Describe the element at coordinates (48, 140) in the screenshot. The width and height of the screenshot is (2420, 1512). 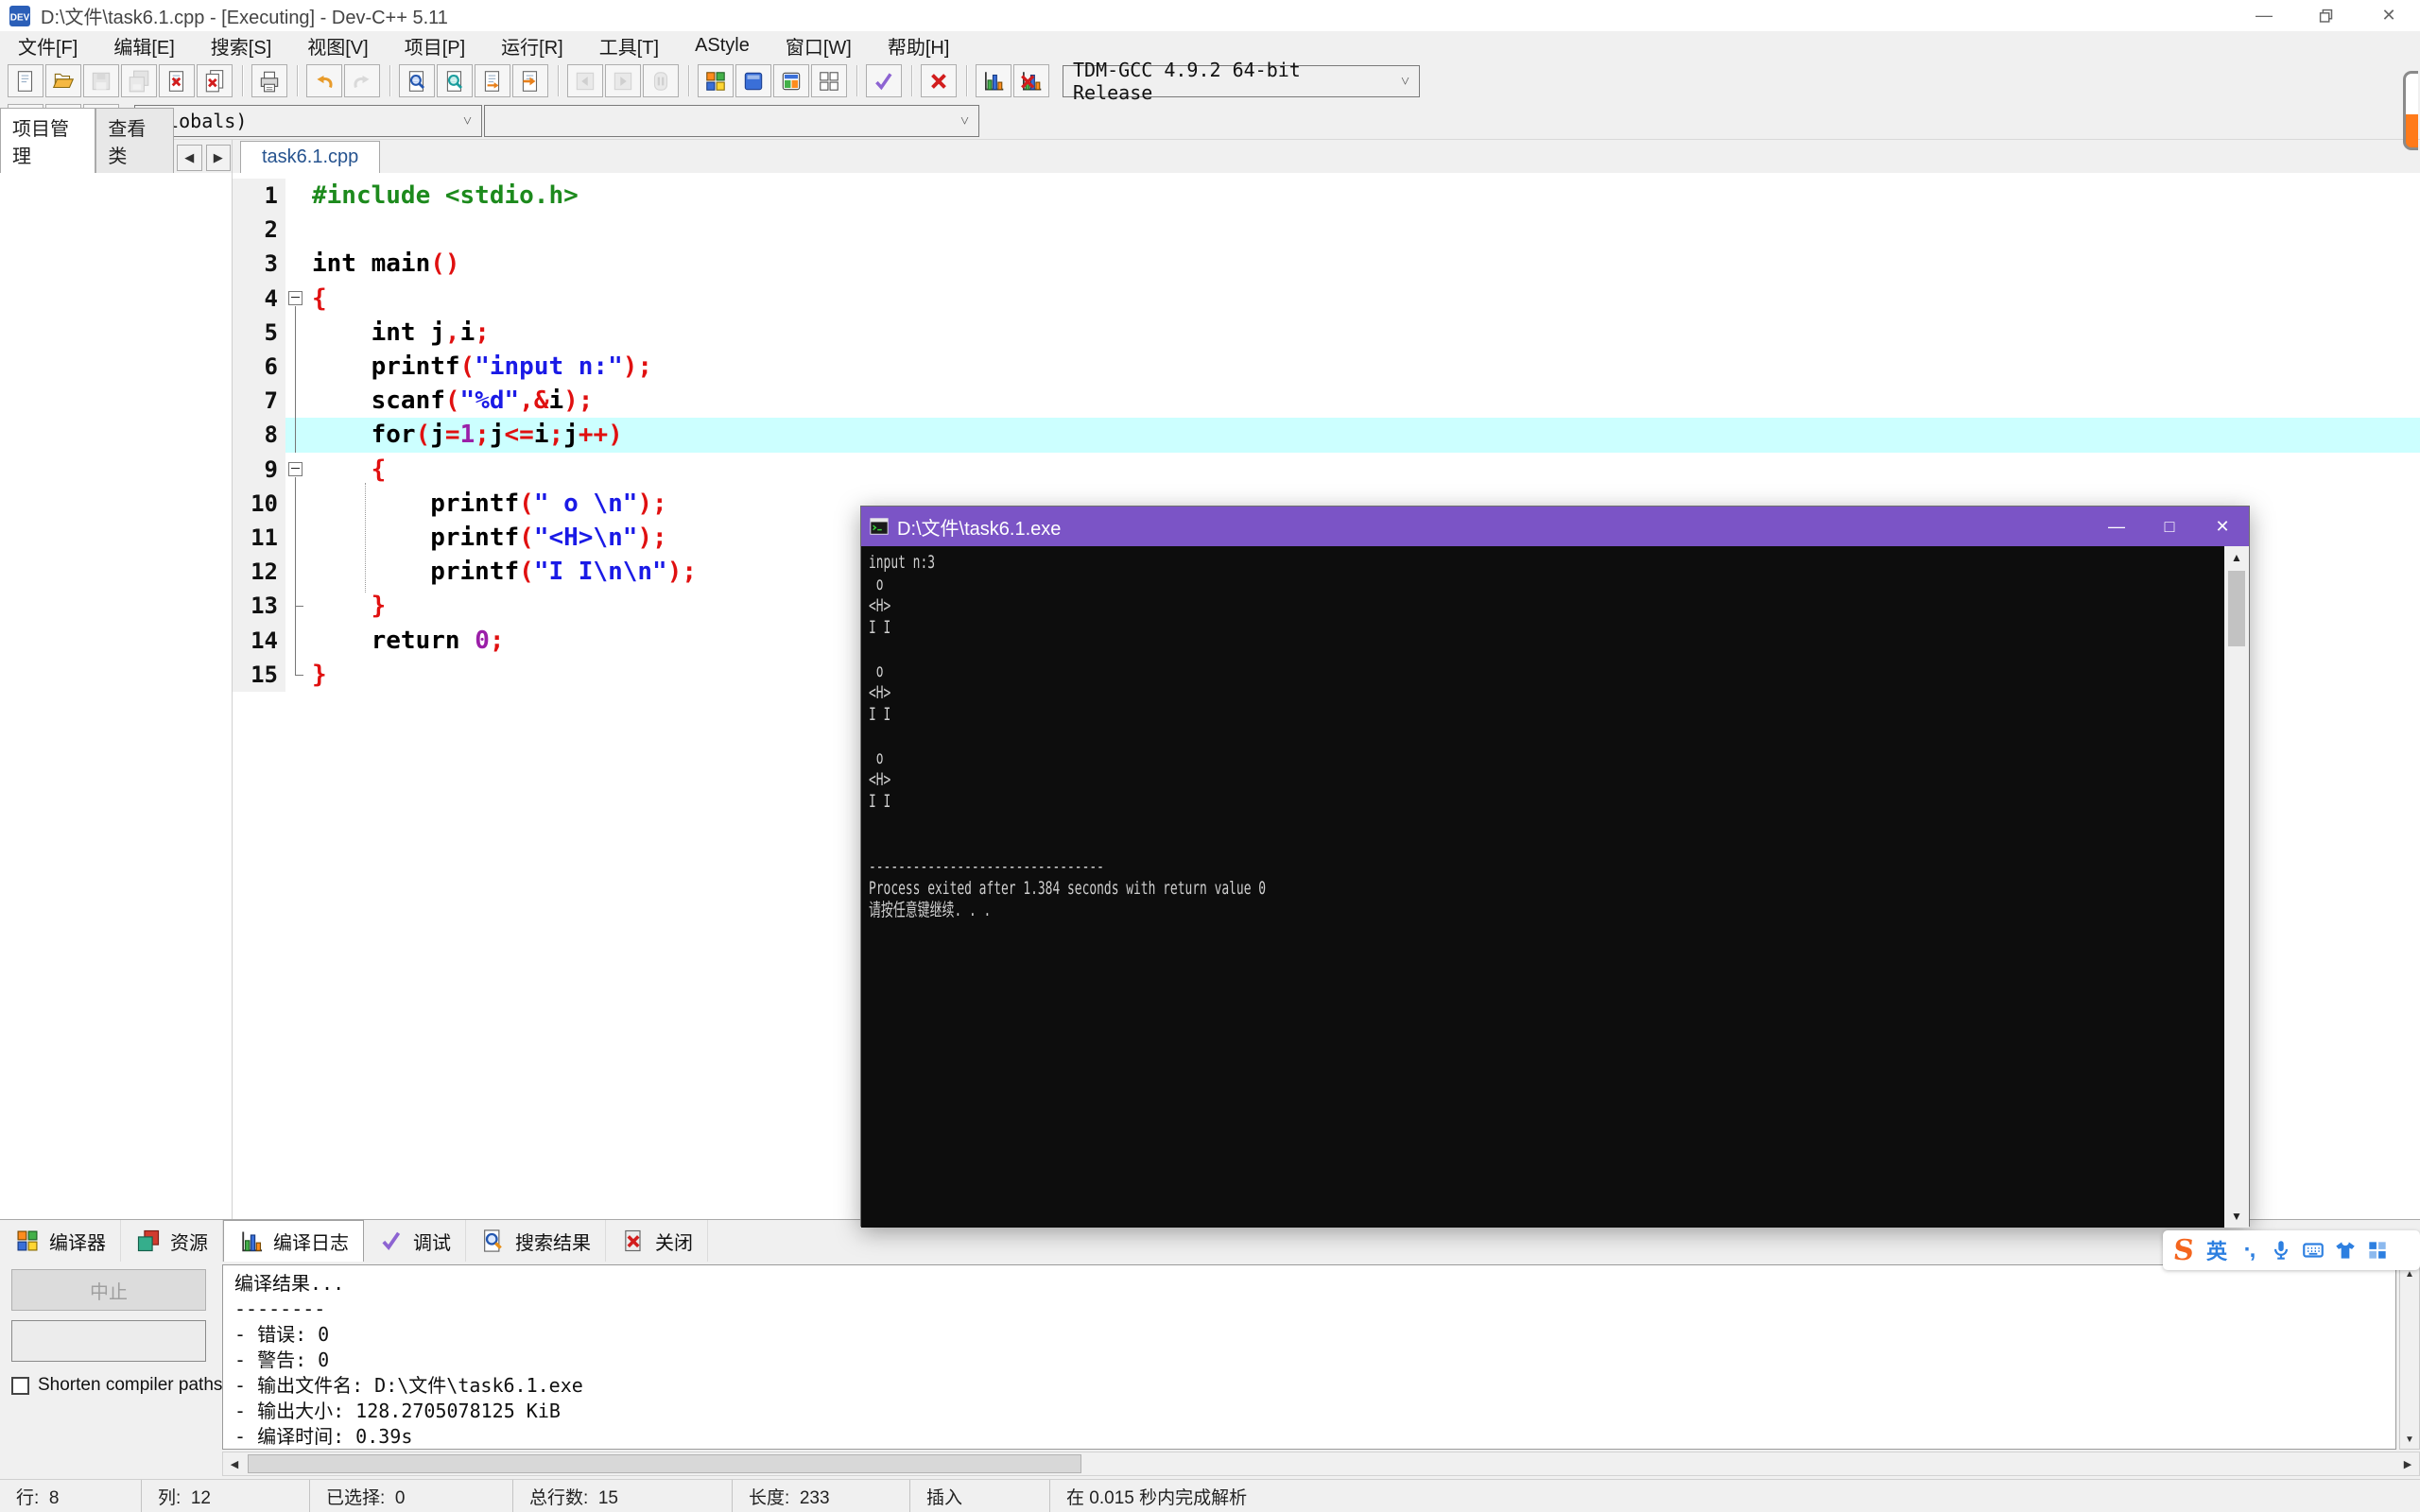
I see `tab-project-manager: 项目管理` at that location.